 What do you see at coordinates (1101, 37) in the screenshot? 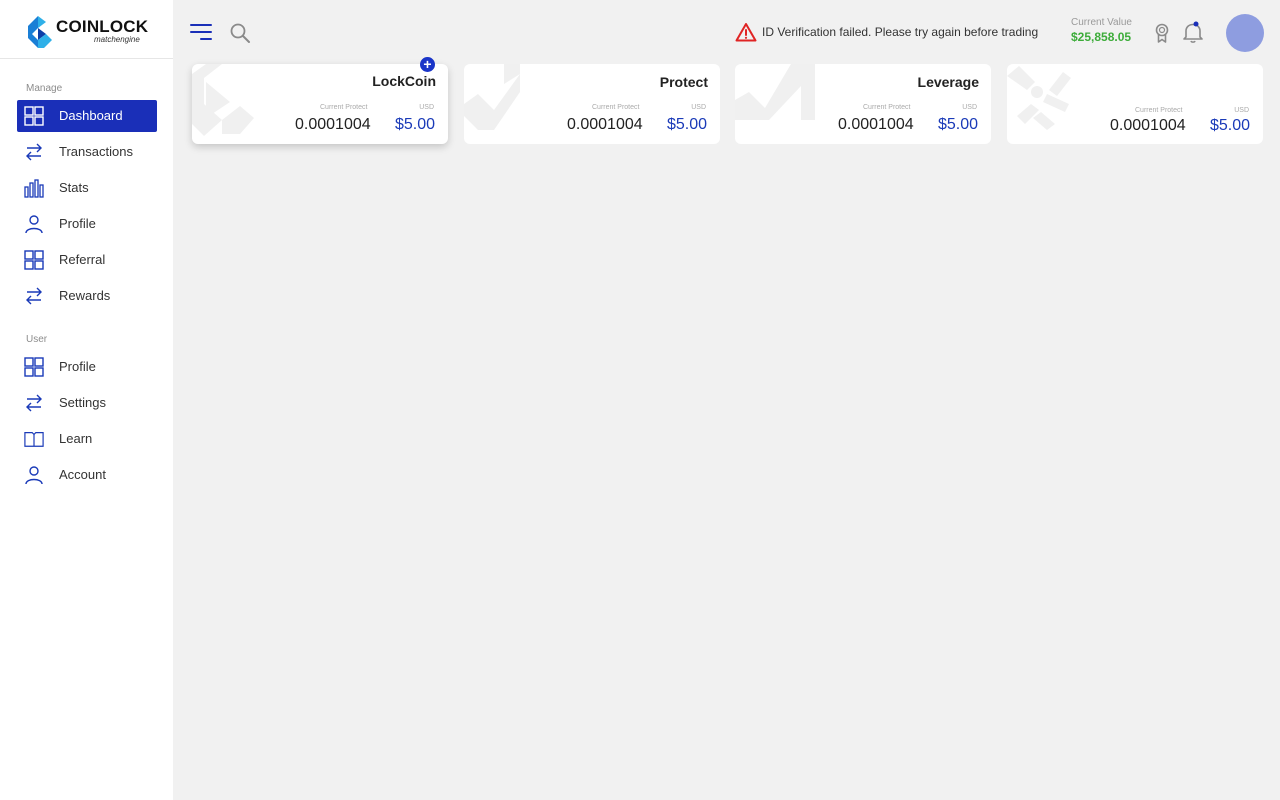
I see `current-value: $25,858.05` at bounding box center [1101, 37].